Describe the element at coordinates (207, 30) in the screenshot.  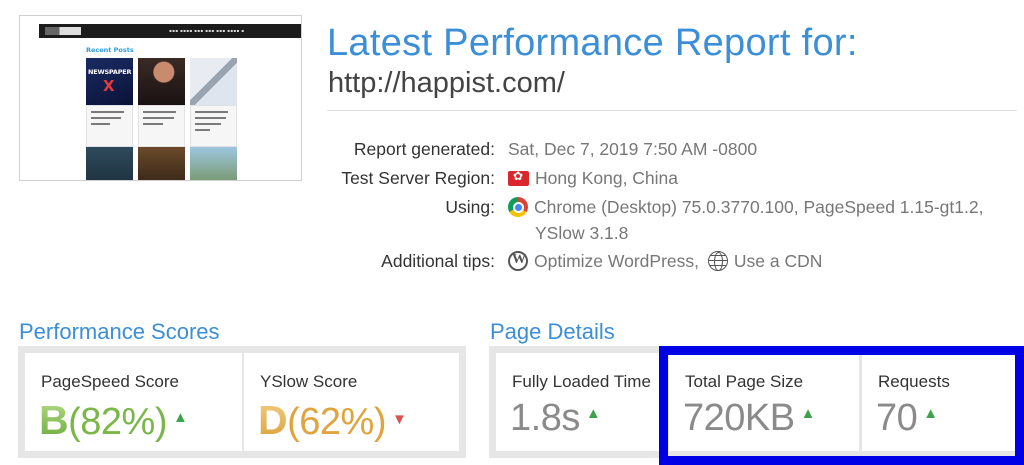
I see `thumbnail-menu: ▪▪▪ ▪▪▪▪ ▪▪▪ ▪▪▪ ▪▪▪ ▪▪▪▪ ▪` at that location.